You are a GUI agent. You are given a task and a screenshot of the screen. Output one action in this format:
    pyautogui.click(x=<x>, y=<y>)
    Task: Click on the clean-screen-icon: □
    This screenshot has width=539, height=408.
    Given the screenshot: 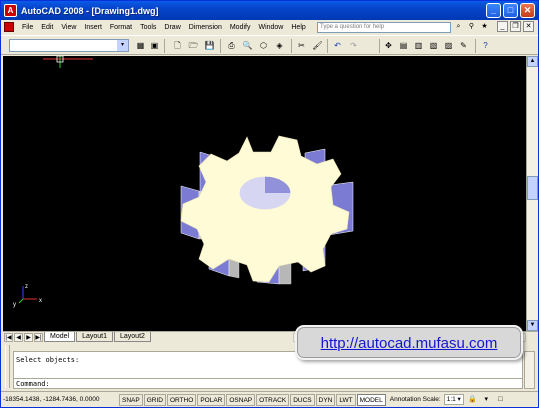 What is the action you would take?
    pyautogui.click(x=500, y=399)
    